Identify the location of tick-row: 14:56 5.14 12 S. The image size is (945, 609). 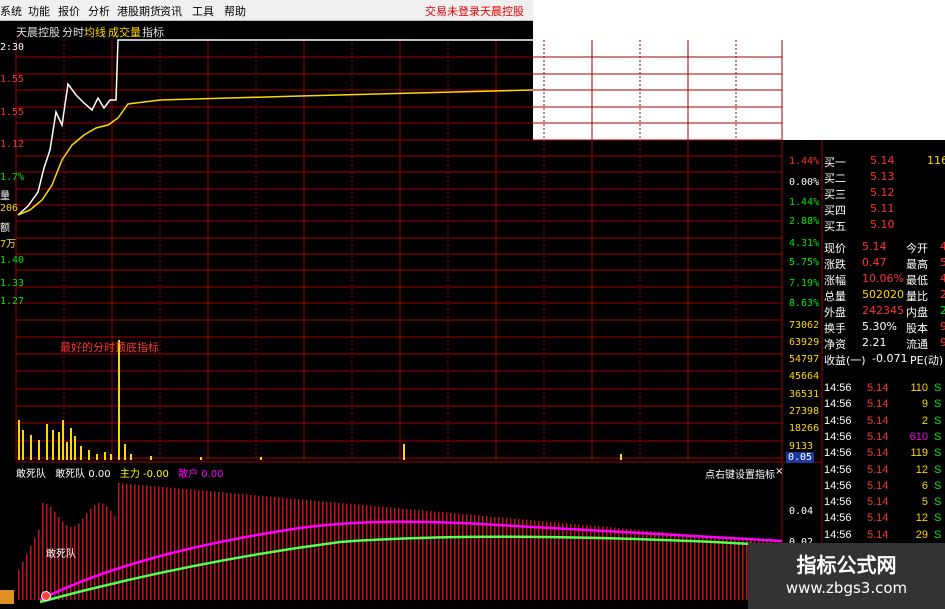
(883, 519).